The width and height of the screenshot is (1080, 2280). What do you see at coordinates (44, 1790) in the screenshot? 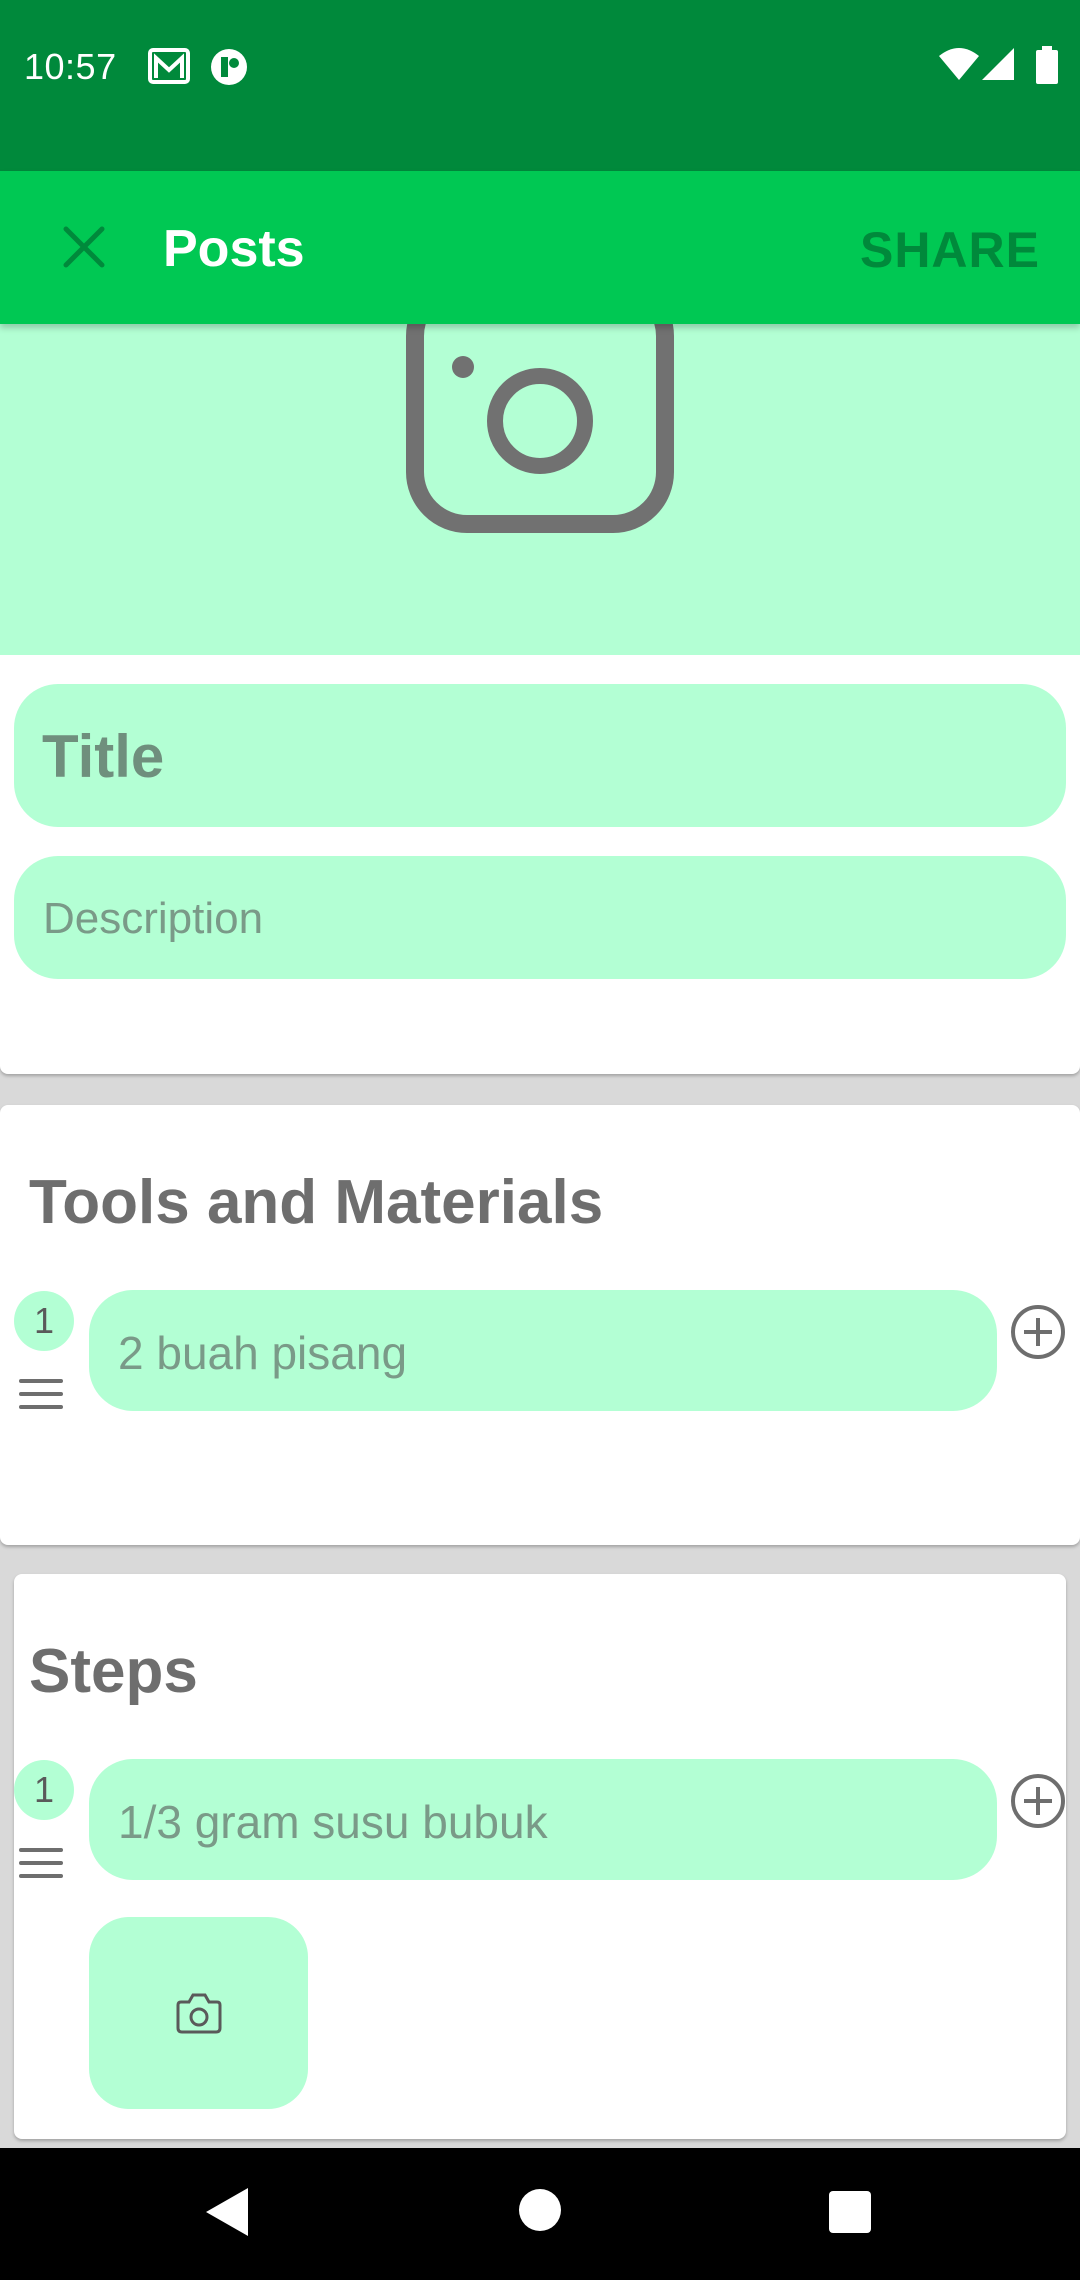
I see `step-item-number: 1` at bounding box center [44, 1790].